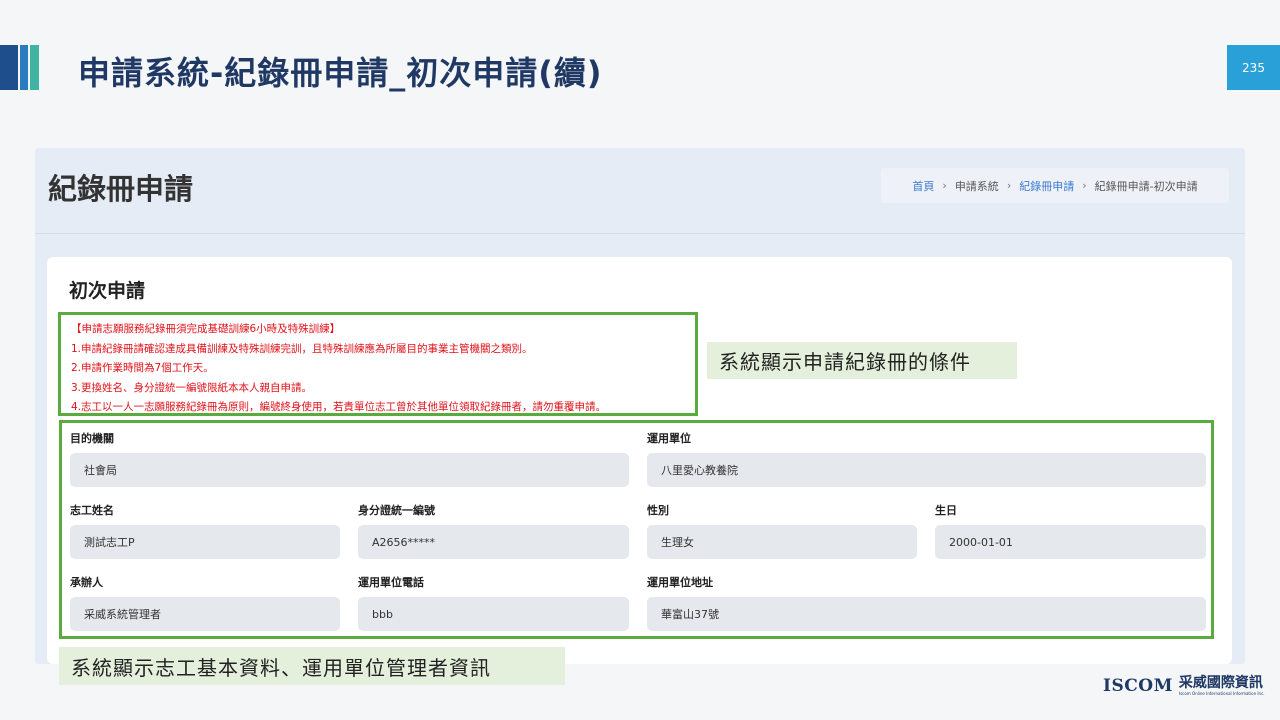  I want to click on gender-field: 生理女, so click(782, 542).